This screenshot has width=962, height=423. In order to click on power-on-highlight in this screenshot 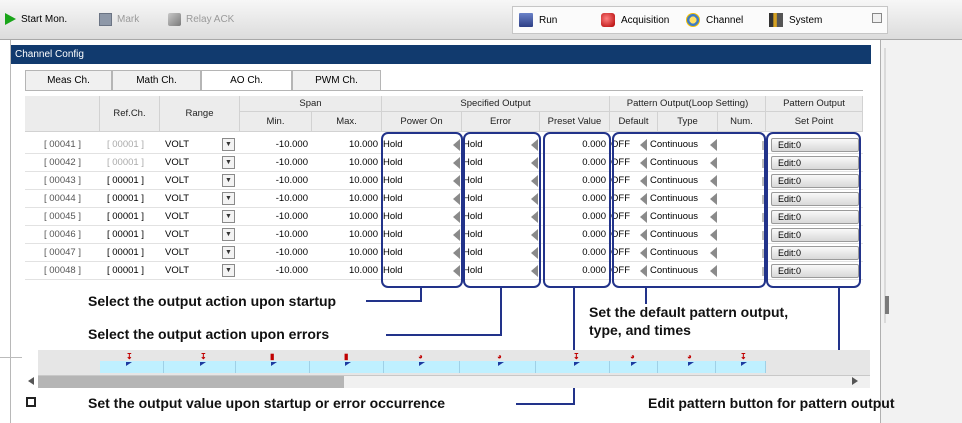, I will do `click(422, 210)`.